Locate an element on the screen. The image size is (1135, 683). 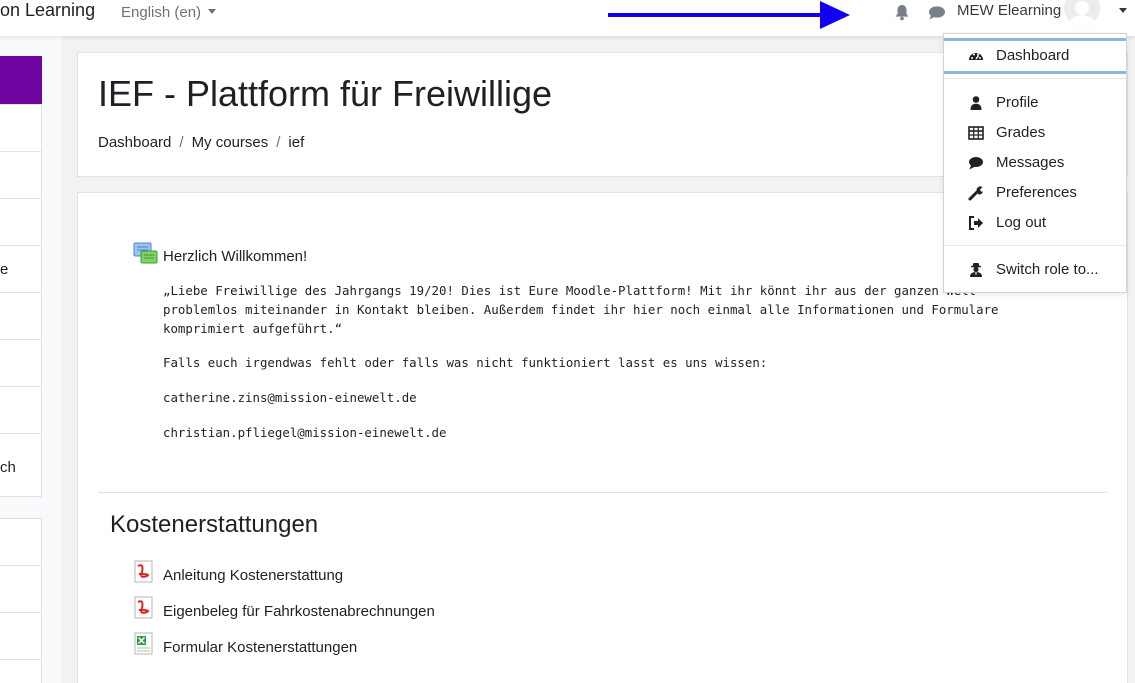
wrench-icon is located at coordinates (975, 193).